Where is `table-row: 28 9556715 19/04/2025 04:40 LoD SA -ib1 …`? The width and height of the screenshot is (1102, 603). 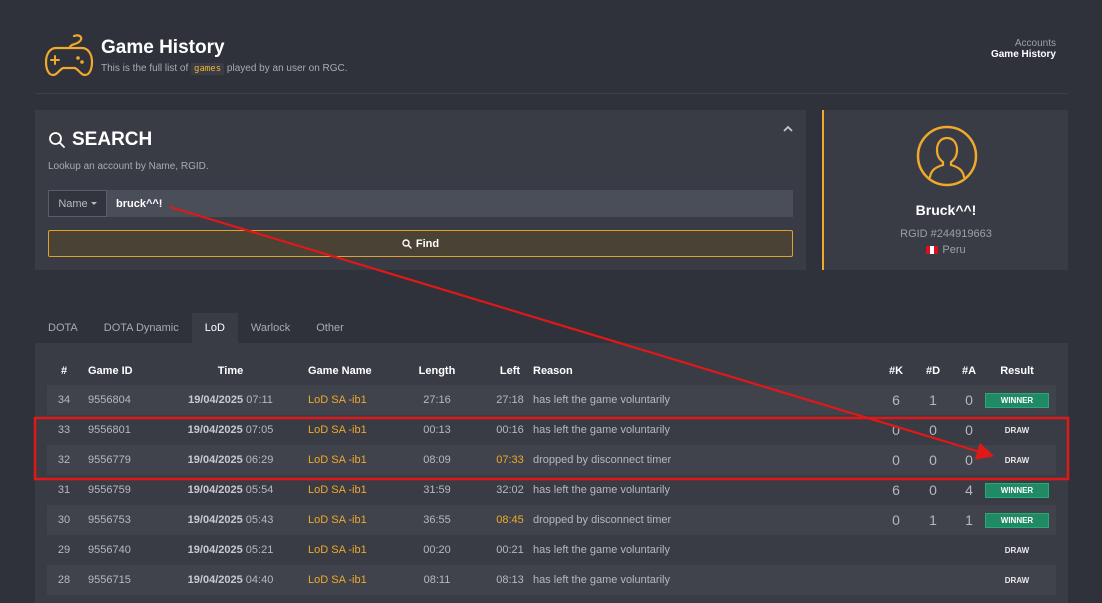 table-row: 28 9556715 19/04/2025 04:40 LoD SA -ib1 … is located at coordinates (551, 580).